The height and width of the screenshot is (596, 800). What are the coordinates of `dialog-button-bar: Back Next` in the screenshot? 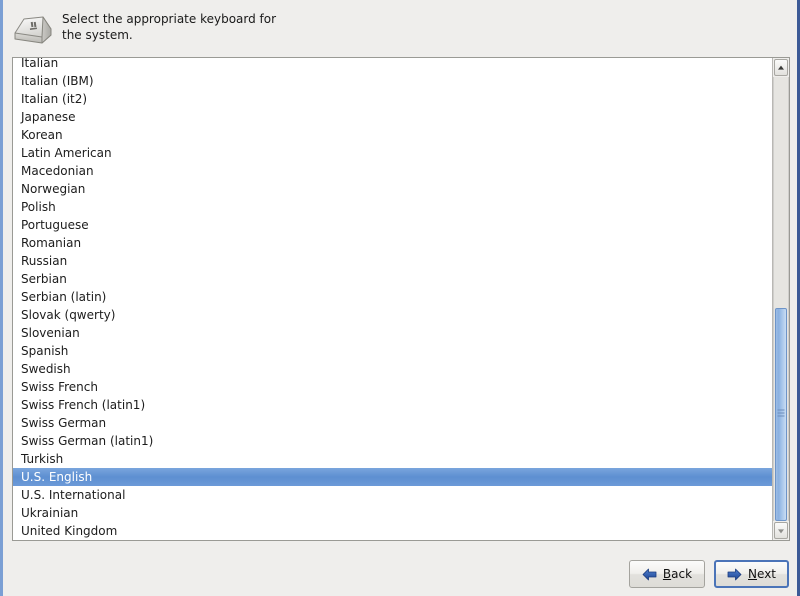 It's located at (708, 574).